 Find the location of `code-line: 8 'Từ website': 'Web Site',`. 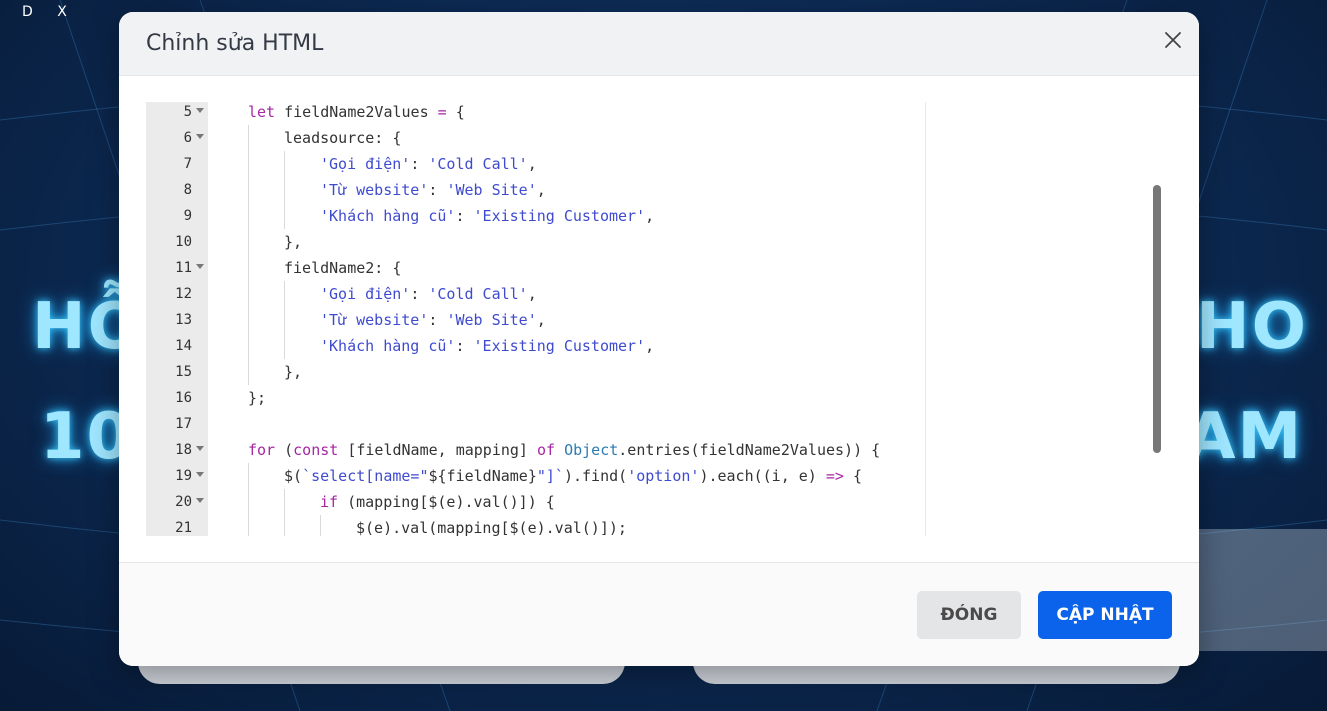

code-line: 8 'Từ website': 'Web Site', is located at coordinates (536, 190).